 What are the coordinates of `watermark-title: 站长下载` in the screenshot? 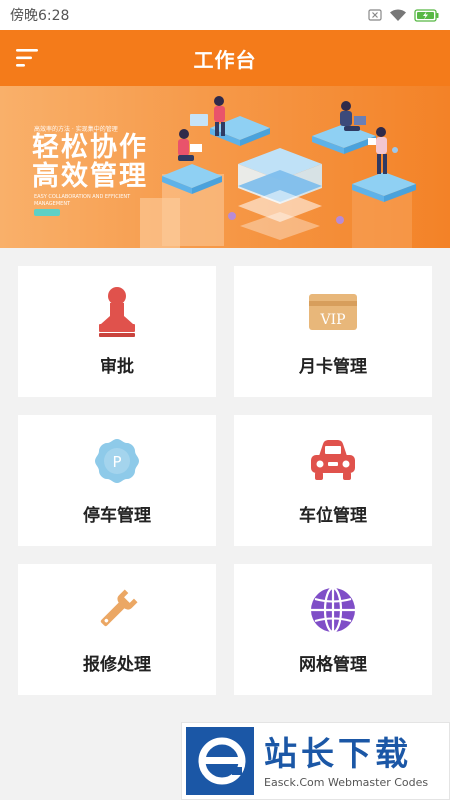 It's located at (338, 753).